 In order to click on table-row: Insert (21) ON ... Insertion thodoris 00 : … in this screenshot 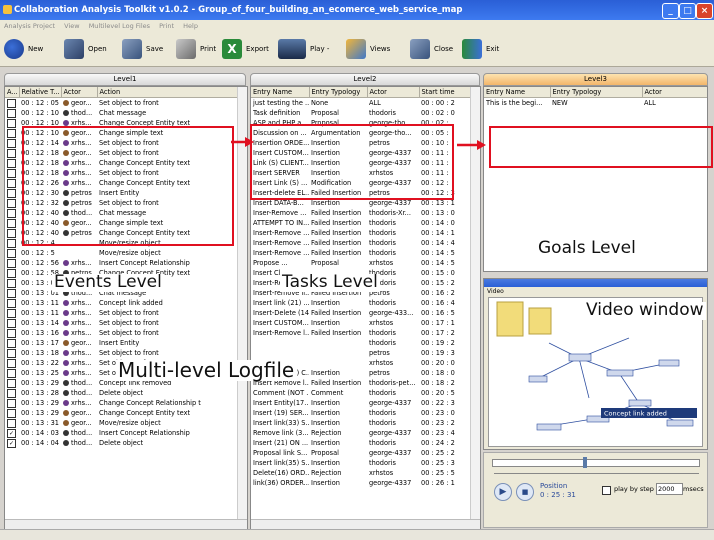, I will do `click(361, 443)`.